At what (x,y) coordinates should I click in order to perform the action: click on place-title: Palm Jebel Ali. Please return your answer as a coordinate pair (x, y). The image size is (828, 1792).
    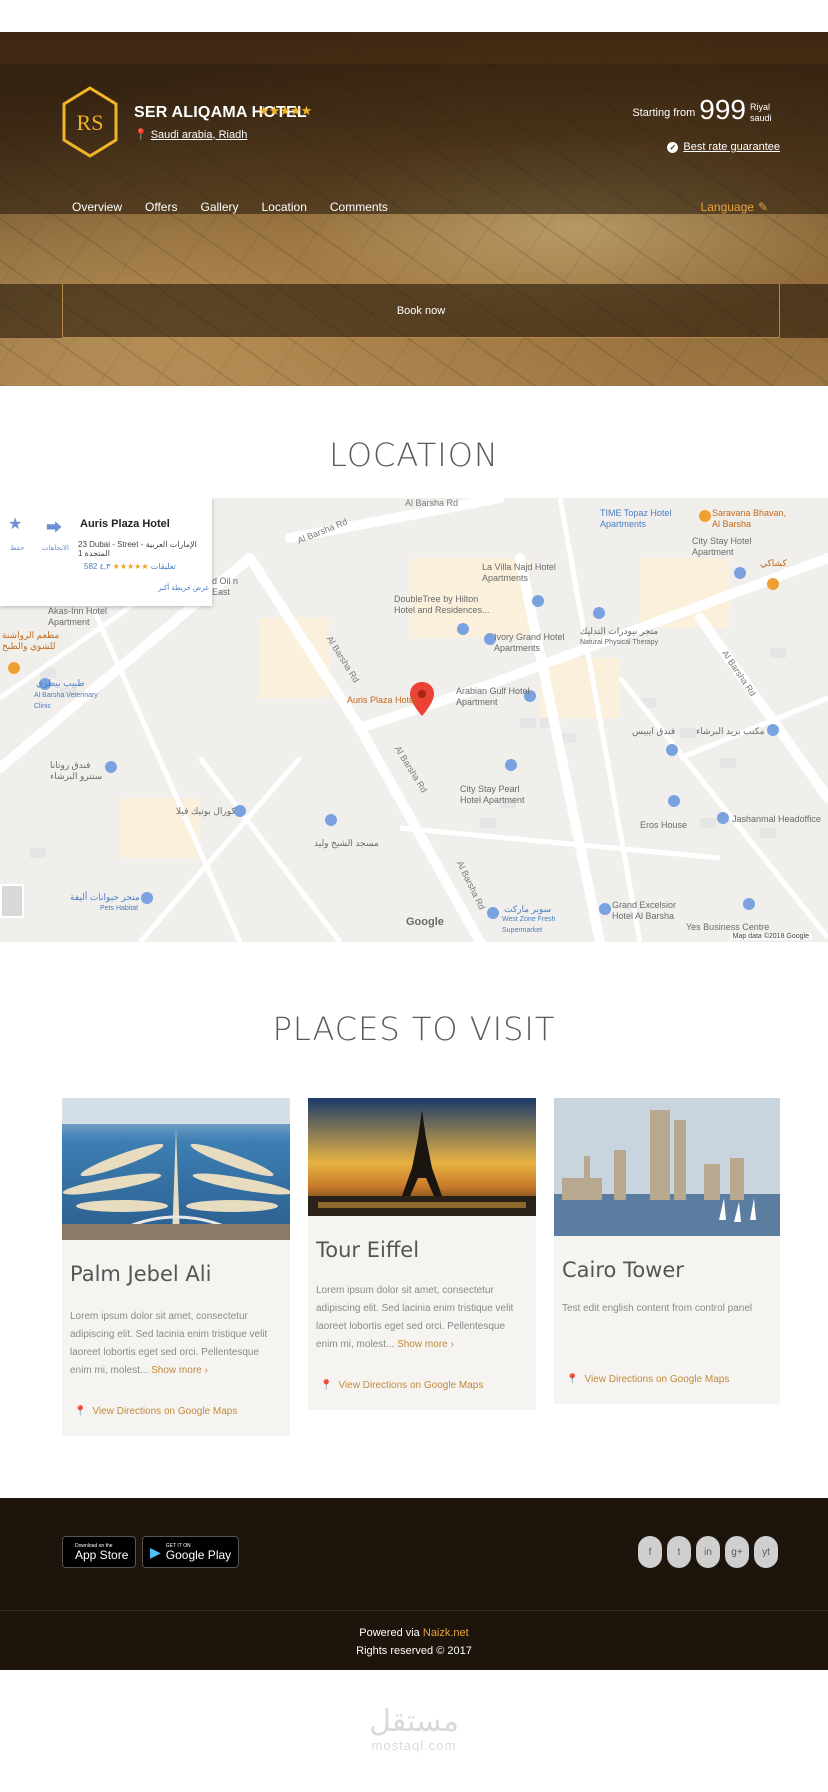
    Looking at the image, I should click on (141, 1274).